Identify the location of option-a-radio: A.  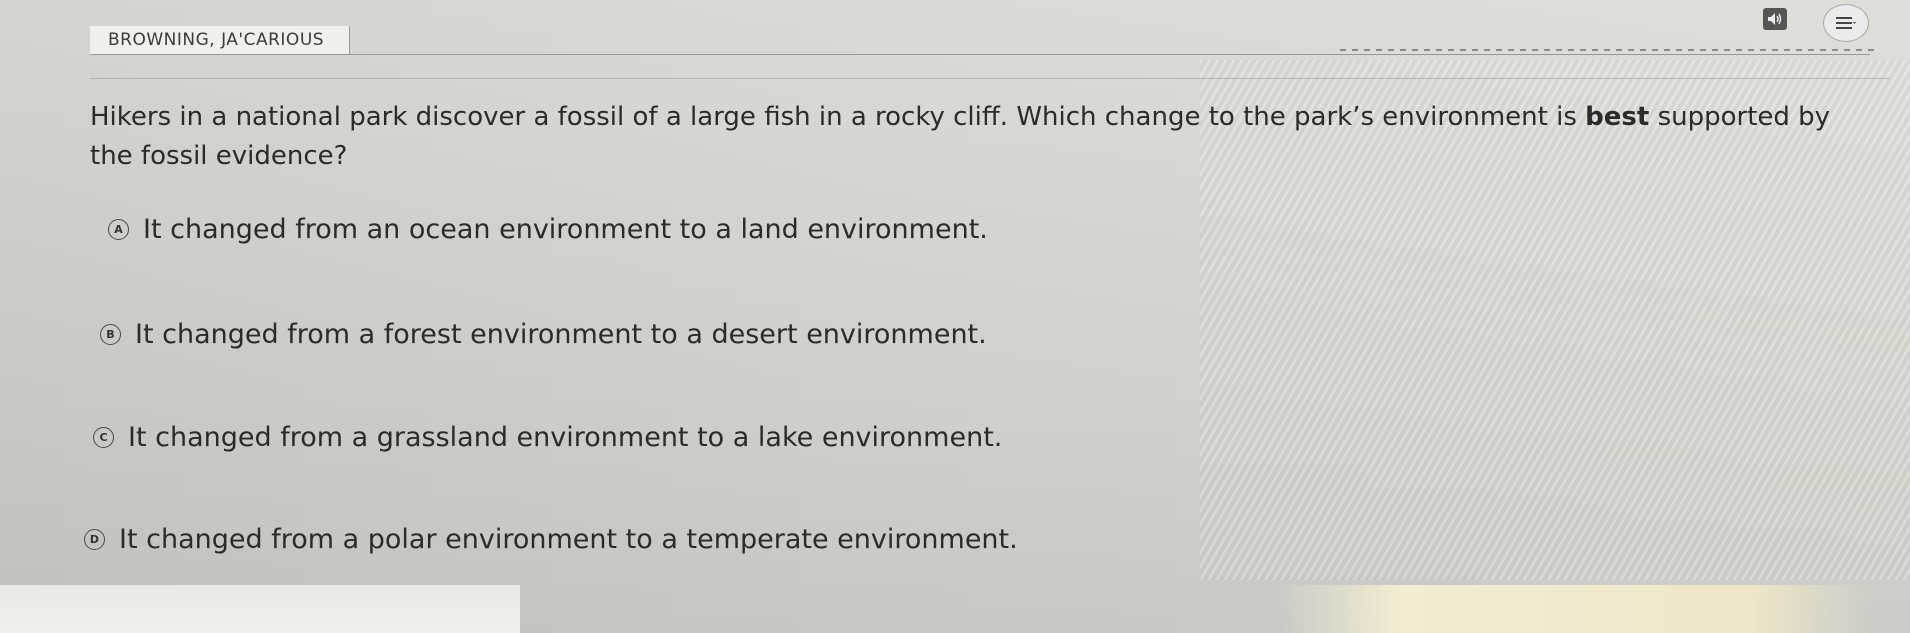
(118, 229).